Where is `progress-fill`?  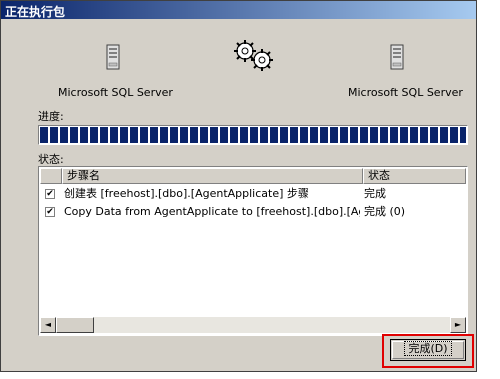
progress-fill is located at coordinates (253, 135).